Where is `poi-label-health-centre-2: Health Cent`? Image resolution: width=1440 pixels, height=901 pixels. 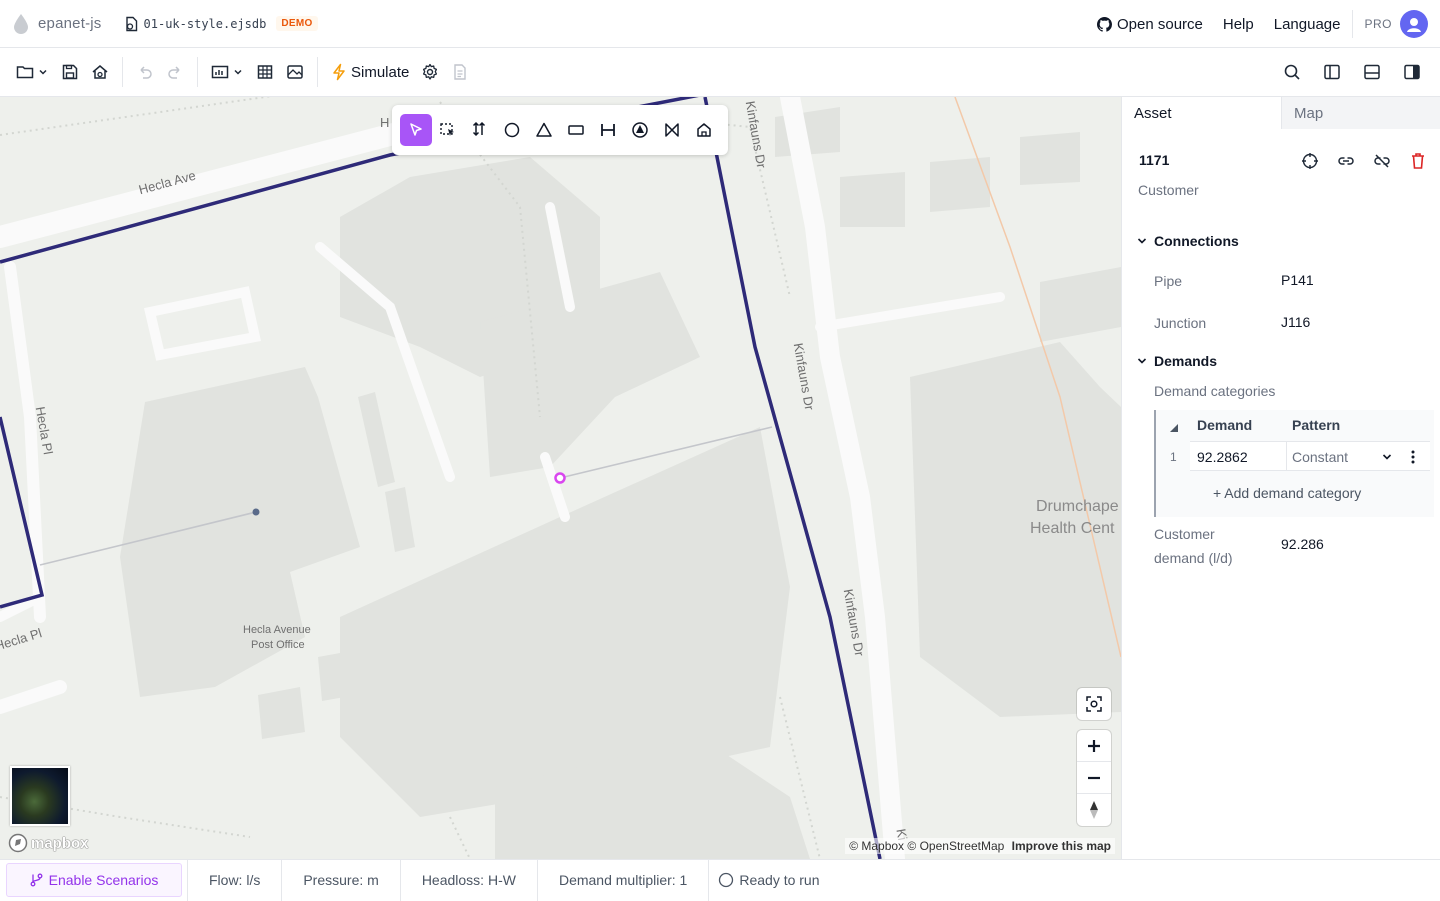 poi-label-health-centre-2: Health Cent is located at coordinates (1072, 528).